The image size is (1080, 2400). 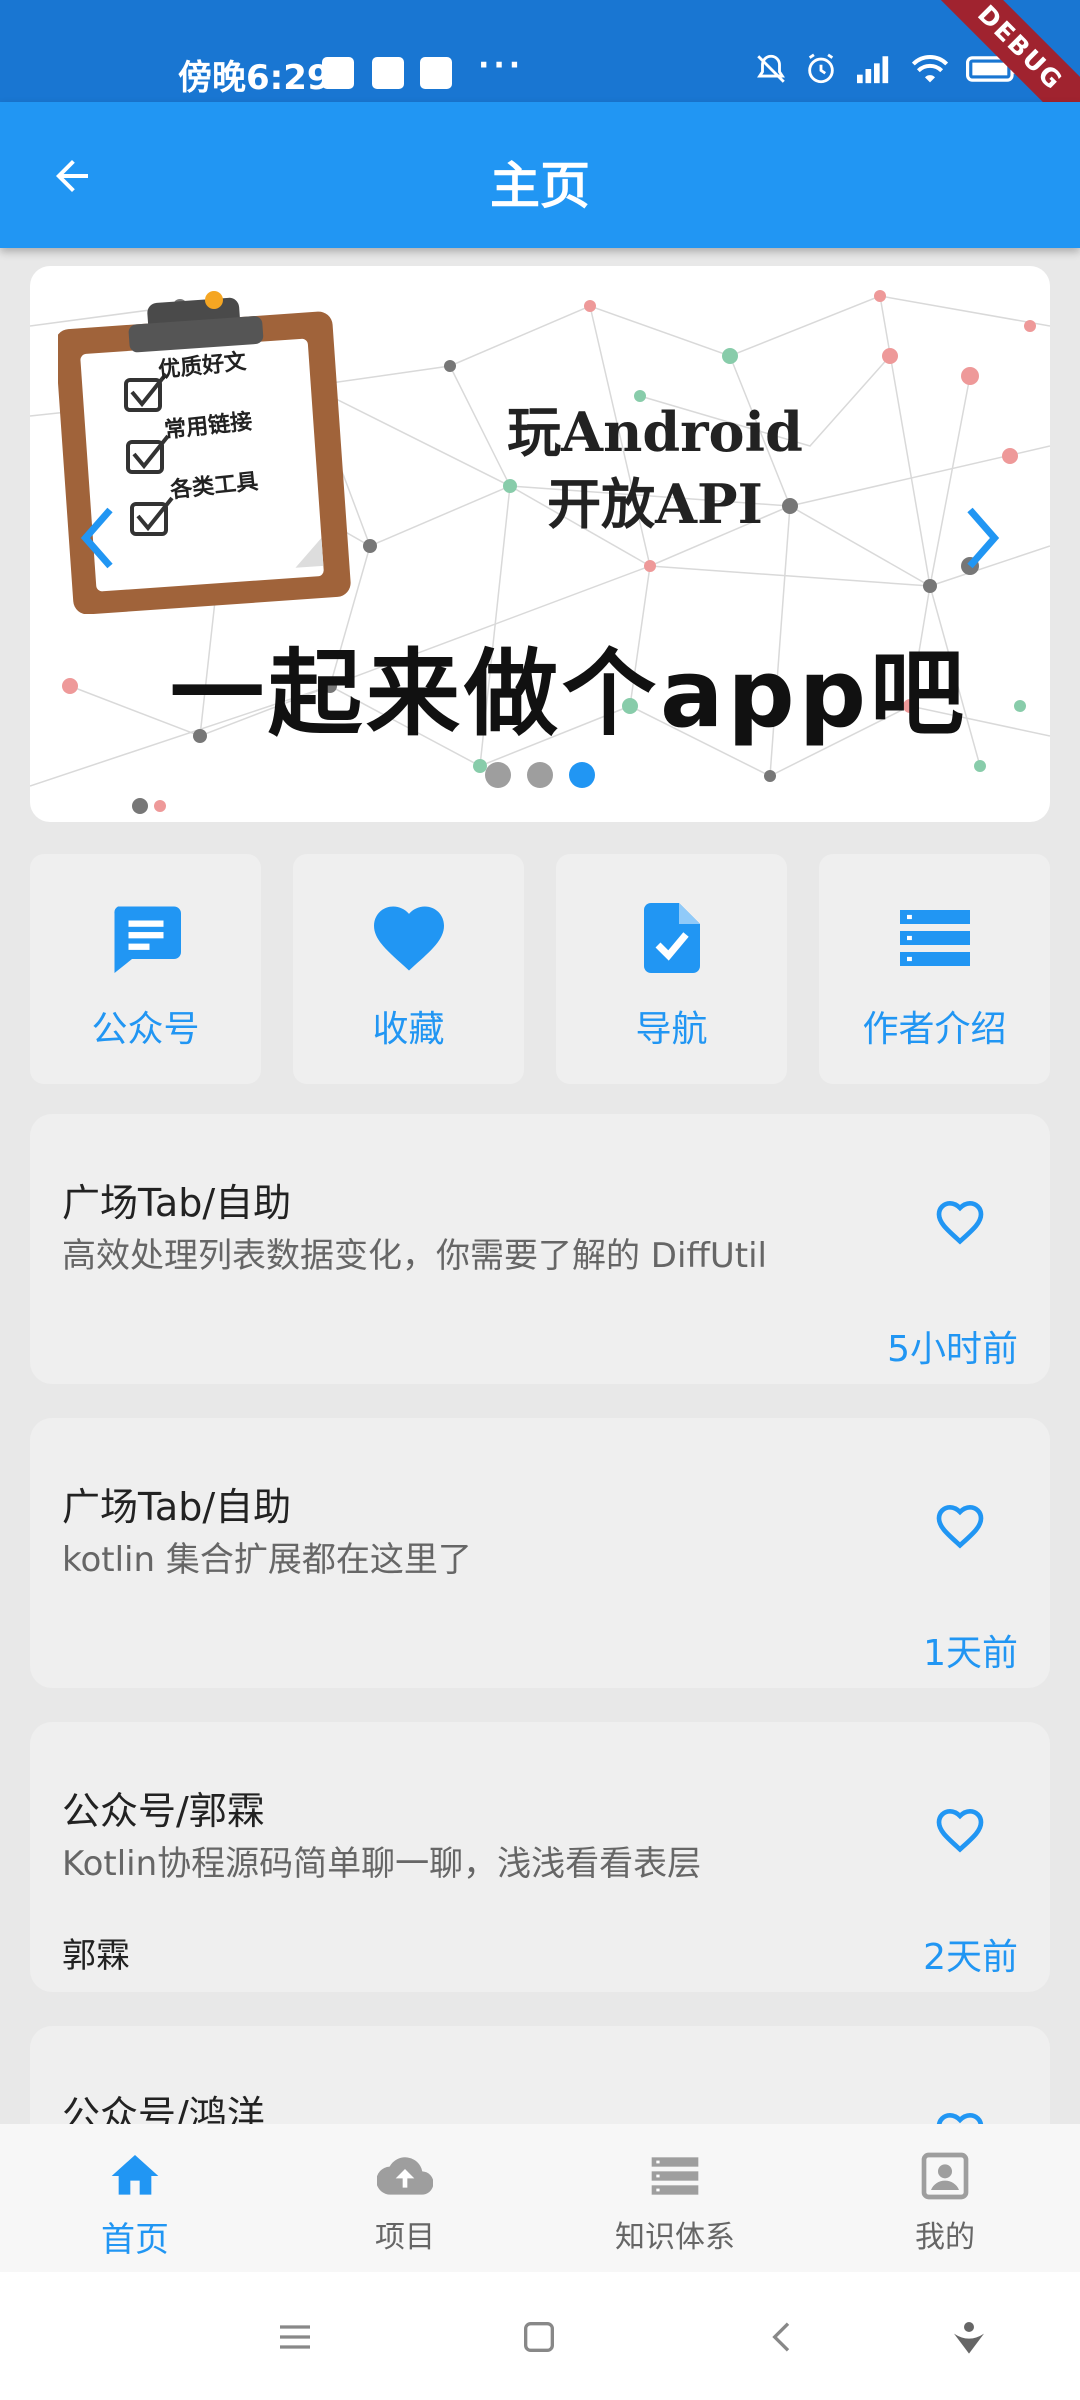 What do you see at coordinates (408, 938) in the screenshot?
I see `heart-icon` at bounding box center [408, 938].